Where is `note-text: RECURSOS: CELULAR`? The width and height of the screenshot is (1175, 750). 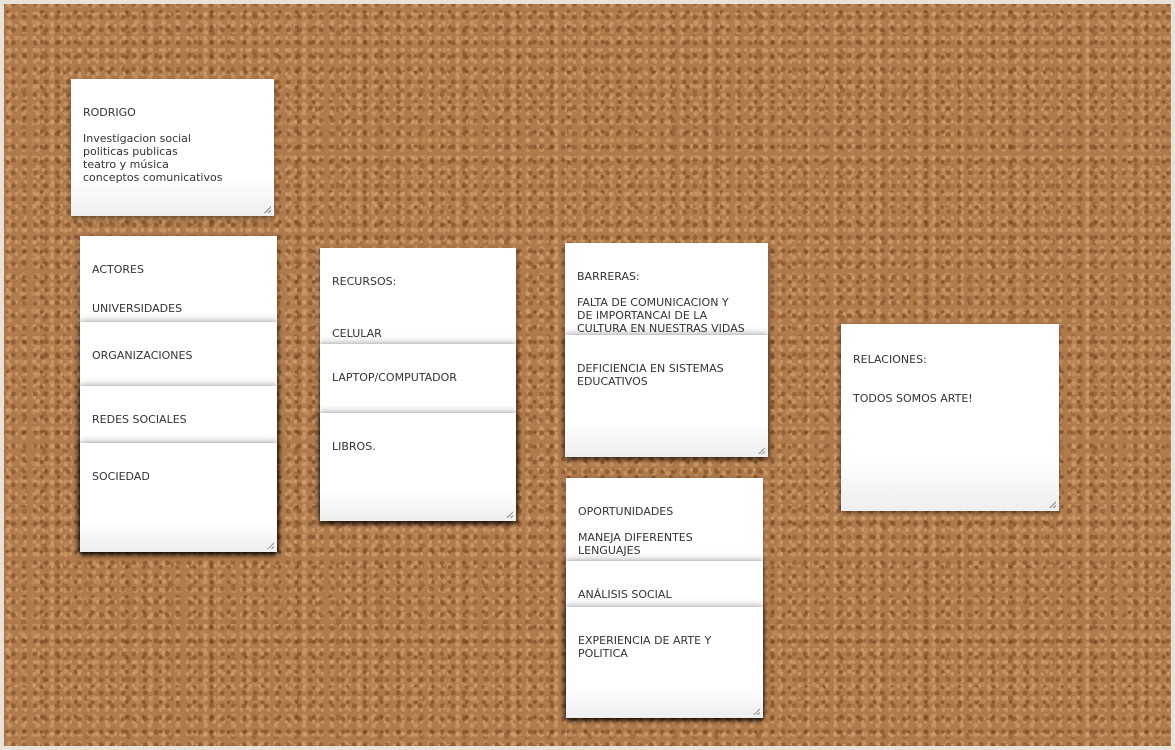
note-text: RECURSOS: CELULAR is located at coordinates (419, 307).